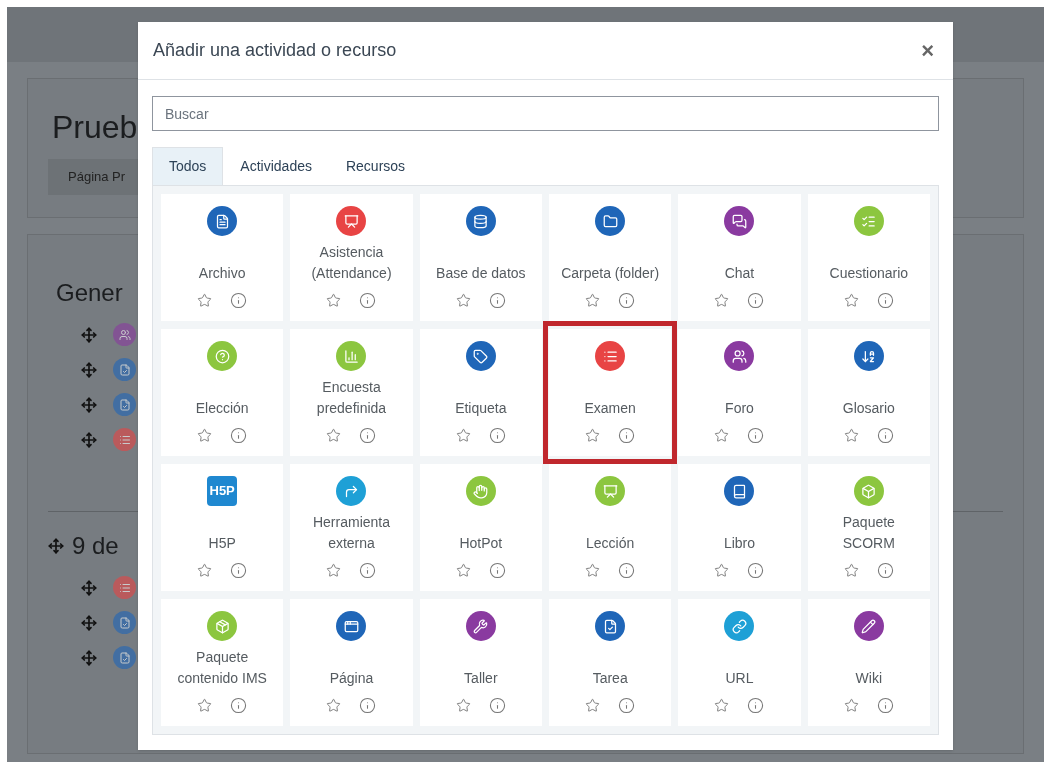  What do you see at coordinates (869, 273) in the screenshot?
I see `activity-name: Cuestionario` at bounding box center [869, 273].